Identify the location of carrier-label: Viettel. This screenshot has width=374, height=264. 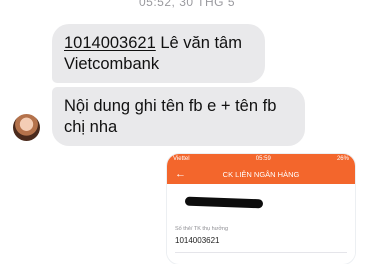
(181, 159).